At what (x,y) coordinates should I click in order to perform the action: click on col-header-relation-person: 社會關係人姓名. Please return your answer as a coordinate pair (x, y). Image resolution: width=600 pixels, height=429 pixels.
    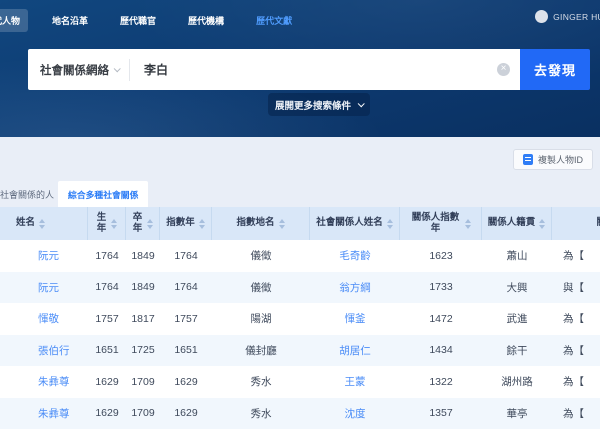
    Looking at the image, I should click on (355, 223).